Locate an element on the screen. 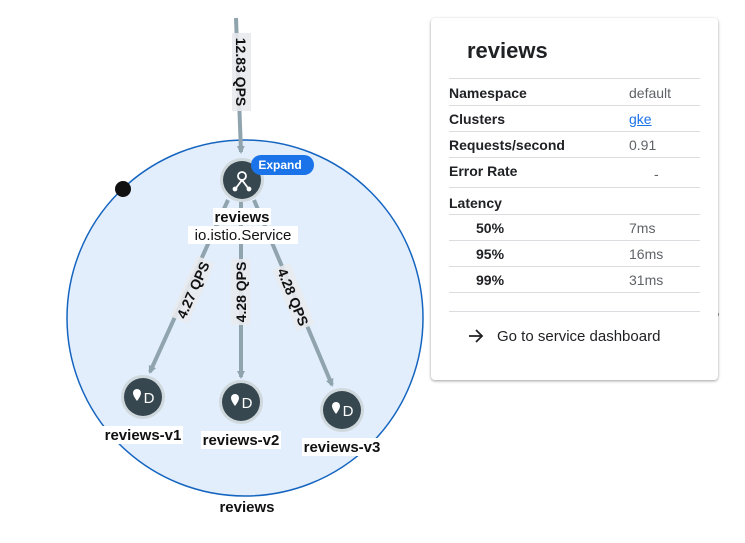 This screenshot has height=543, width=745. edge-label-v2-group: 4.28 QPS is located at coordinates (240, 292).